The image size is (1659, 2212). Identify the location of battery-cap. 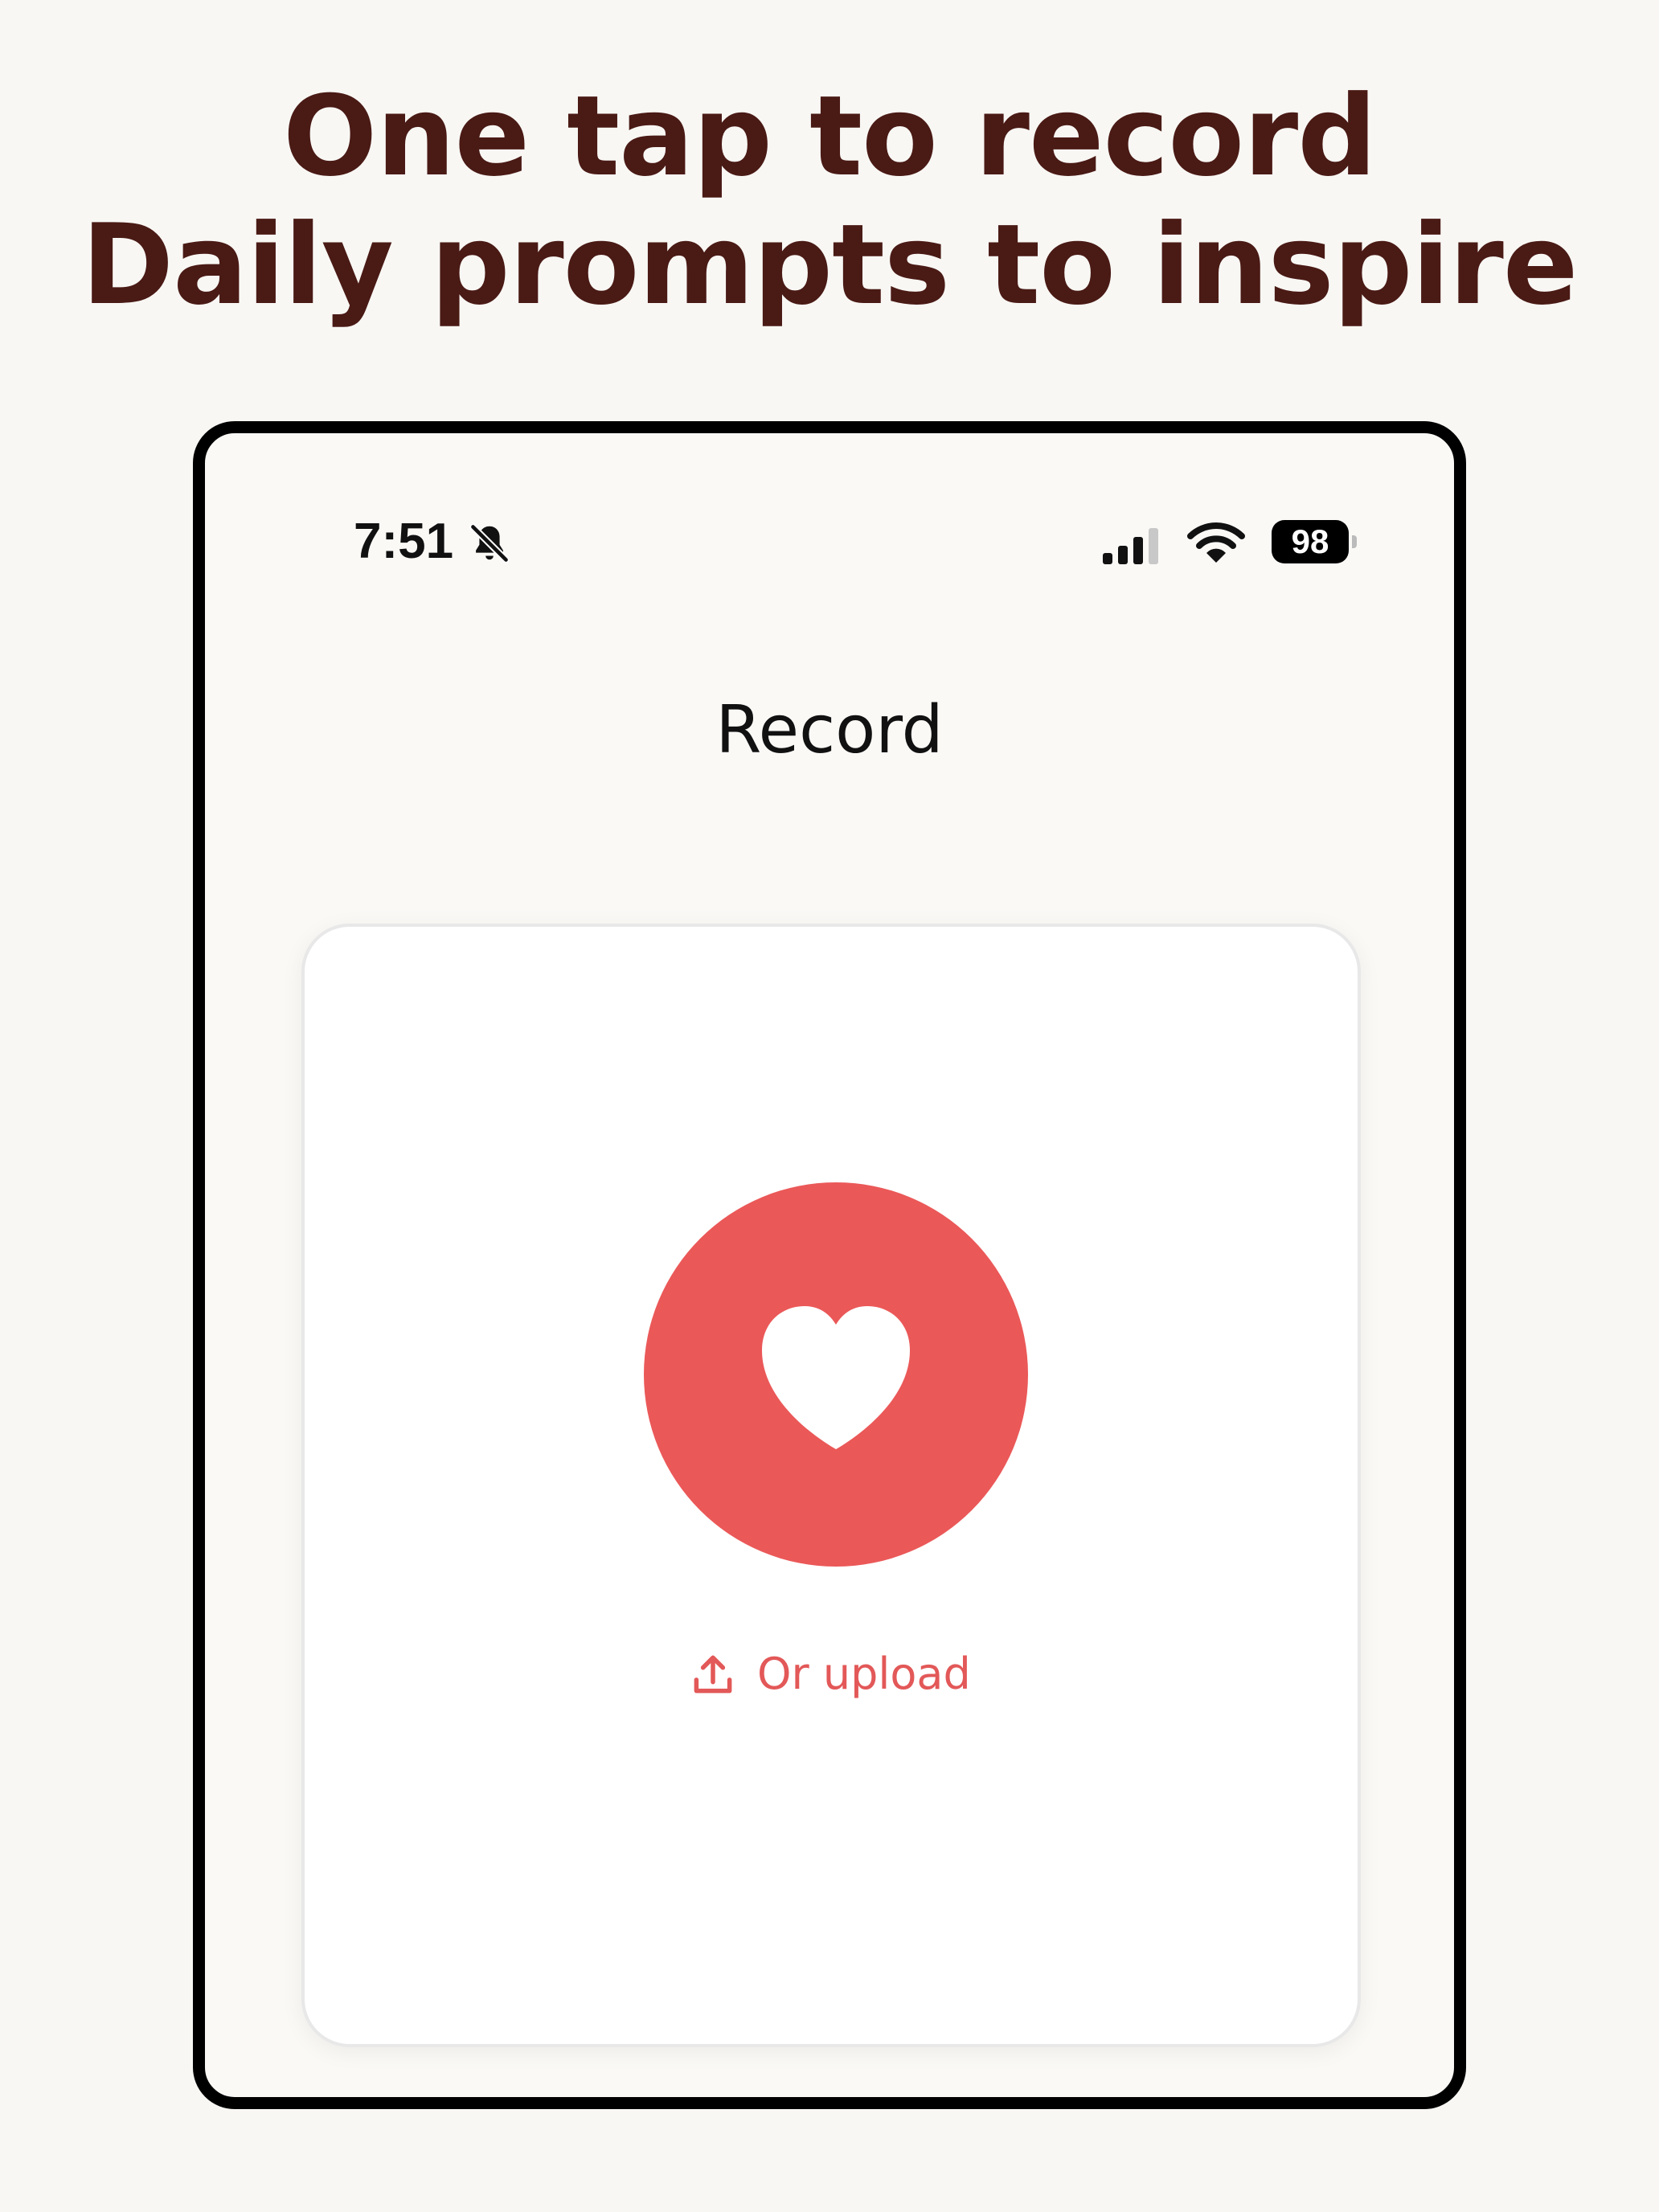
(1354, 541).